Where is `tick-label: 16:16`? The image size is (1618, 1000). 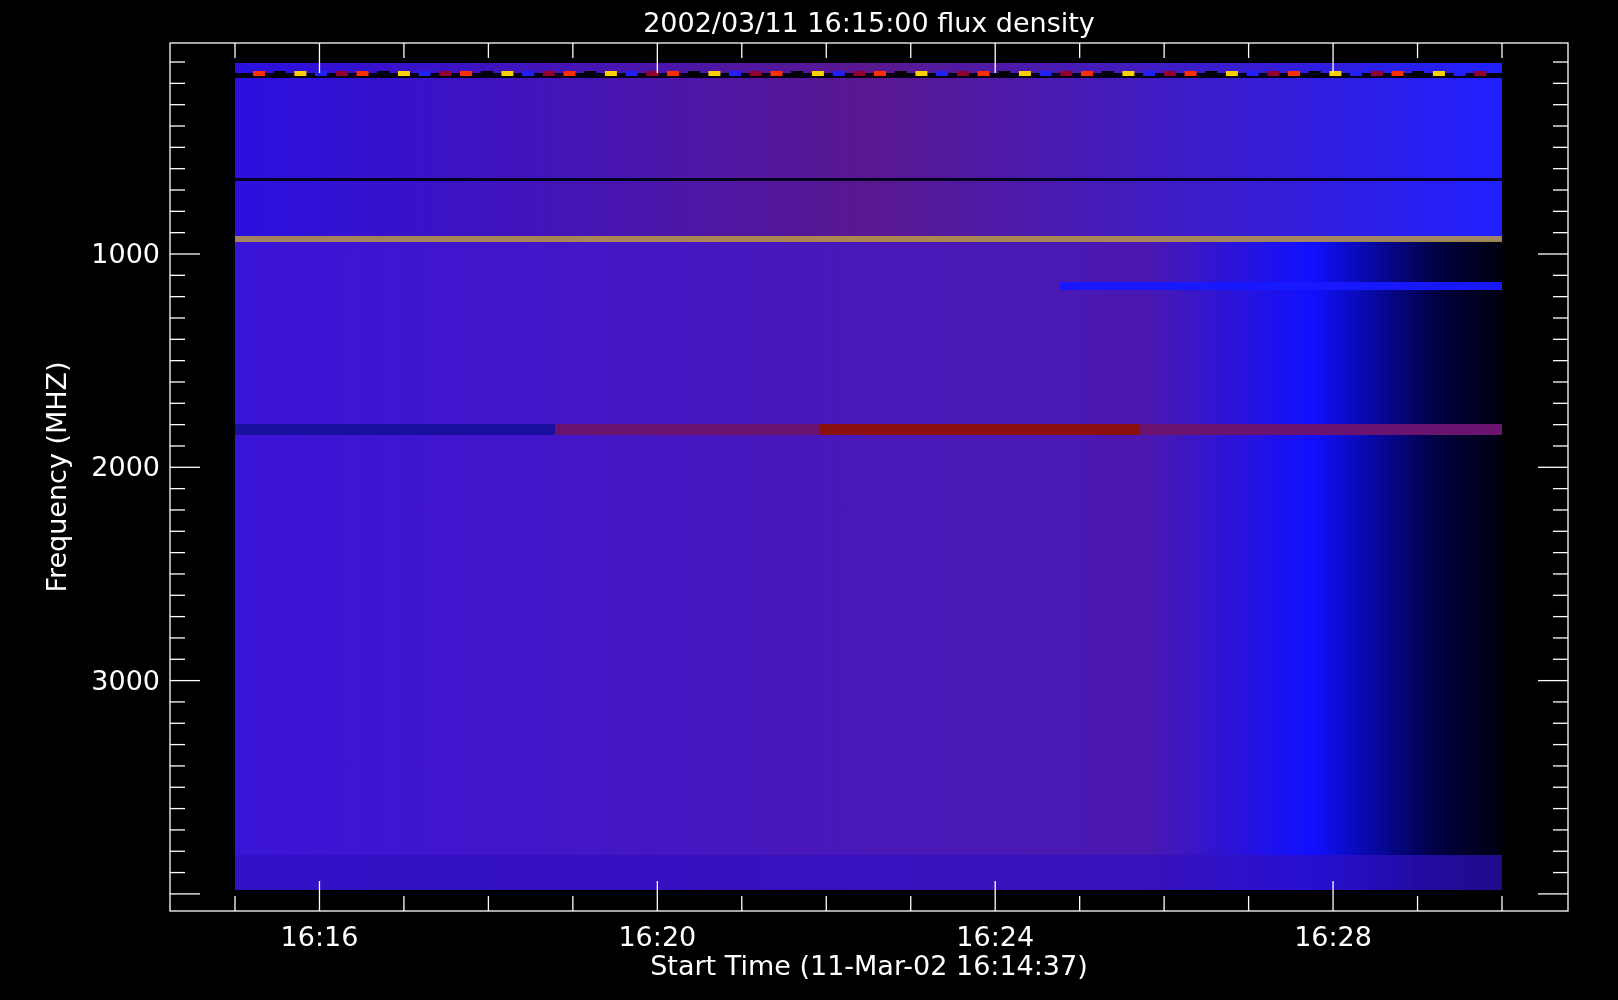
tick-label: 16:16 is located at coordinates (319, 936).